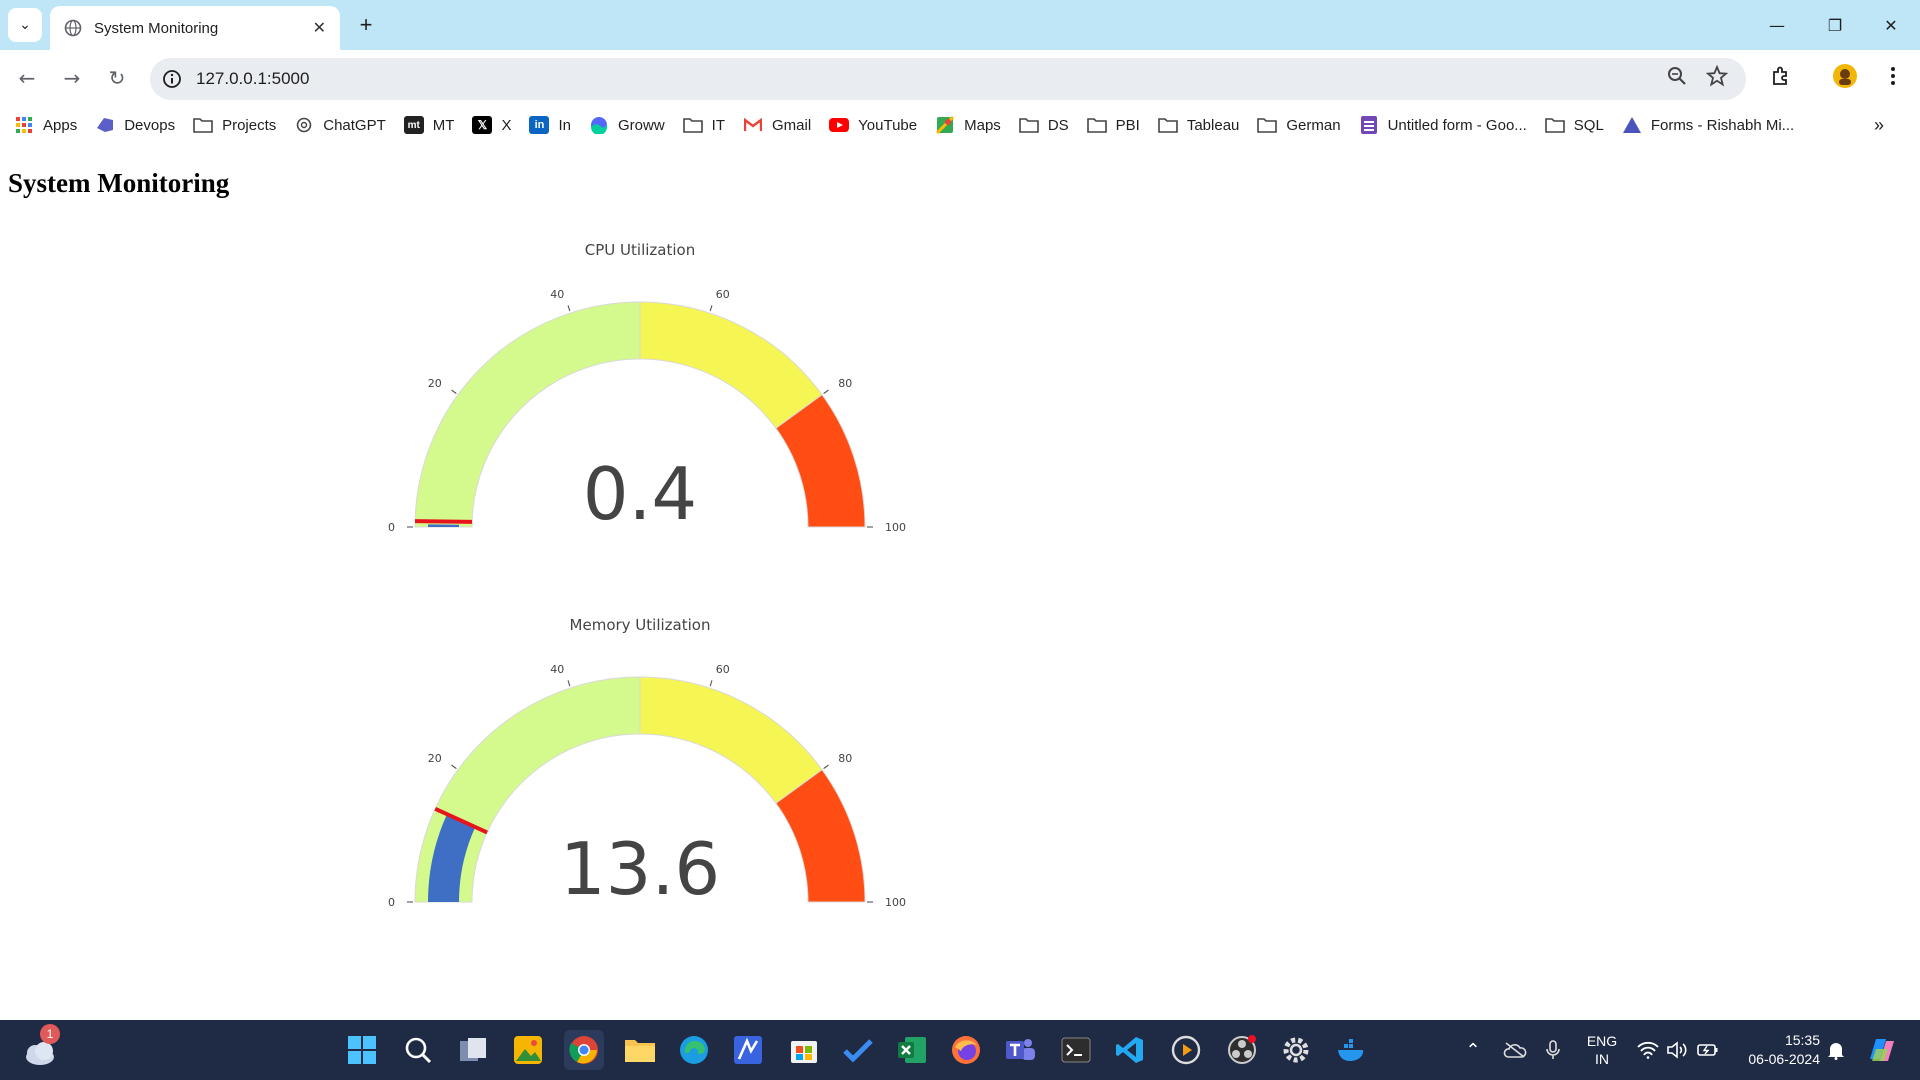 This screenshot has height=1080, width=1920. What do you see at coordinates (1553, 1050) in the screenshot?
I see `microphone-icon` at bounding box center [1553, 1050].